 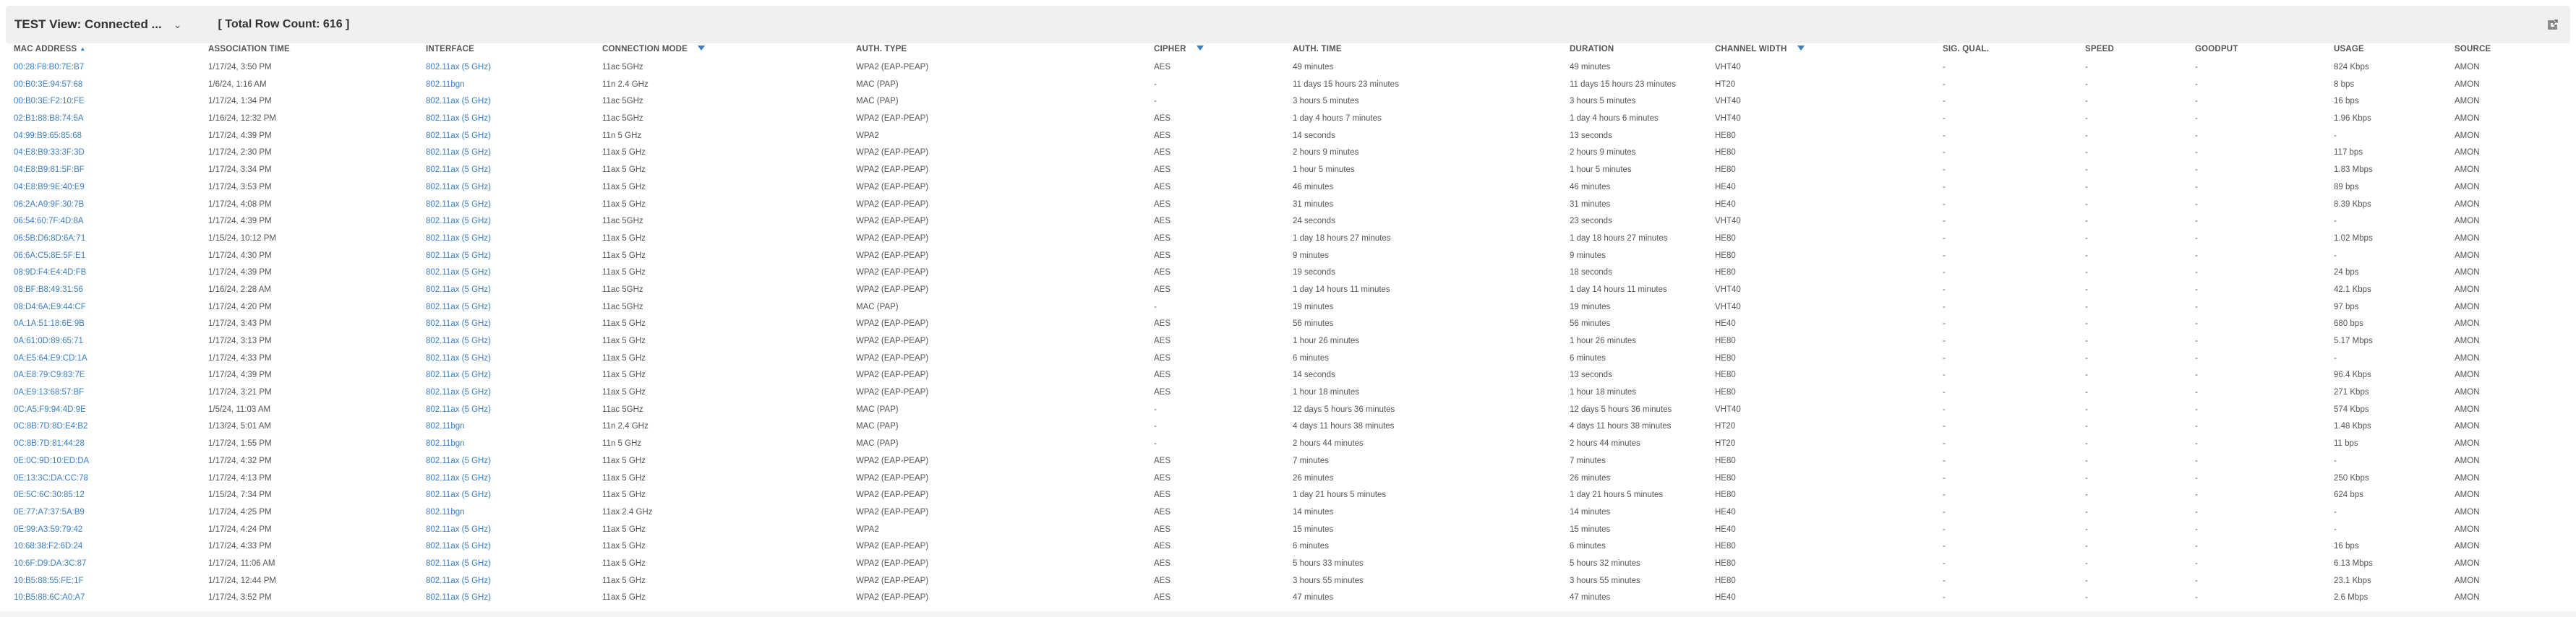 I want to click on cell-mac-address: 04:E8:B9:9E:40:E9, so click(x=50, y=187).